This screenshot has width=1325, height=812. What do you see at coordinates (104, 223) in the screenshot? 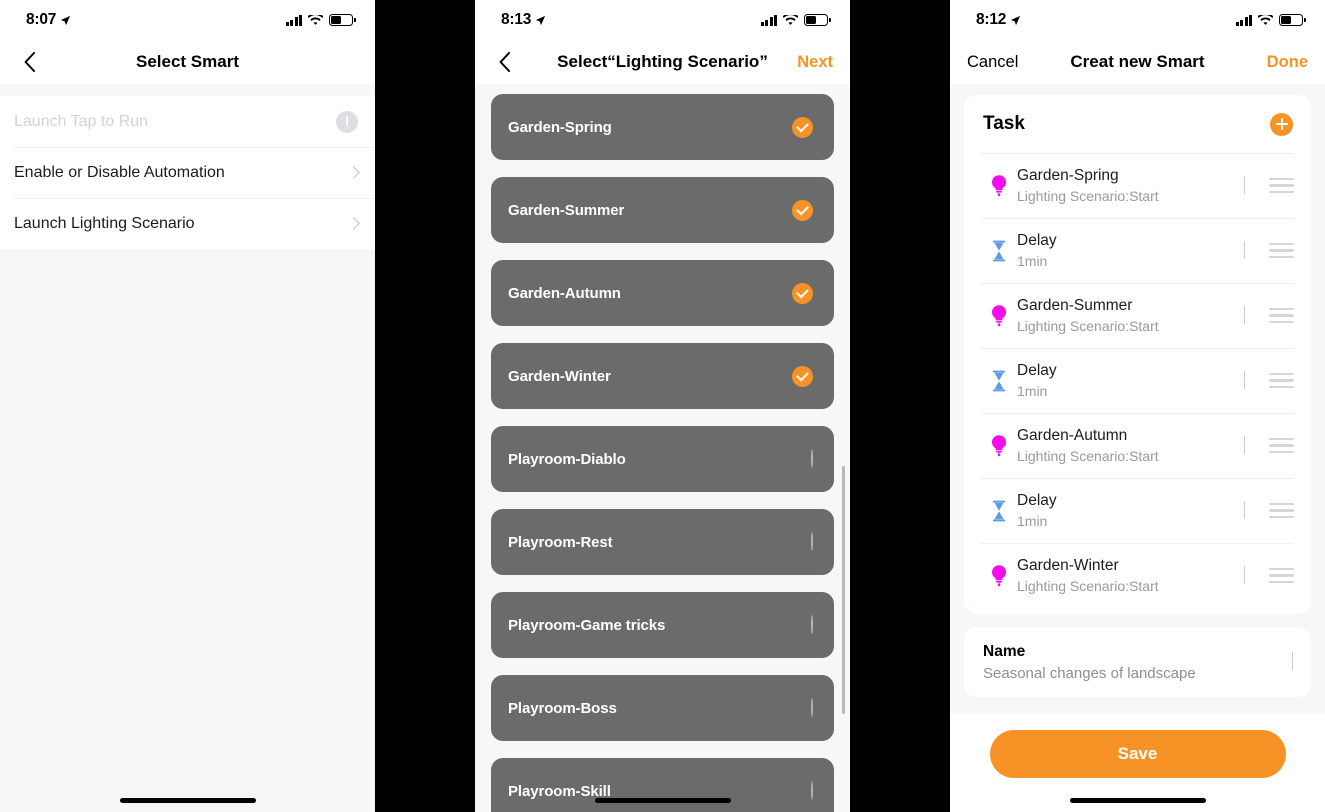
I see `list-item-label: Launch Lighting Scenario` at bounding box center [104, 223].